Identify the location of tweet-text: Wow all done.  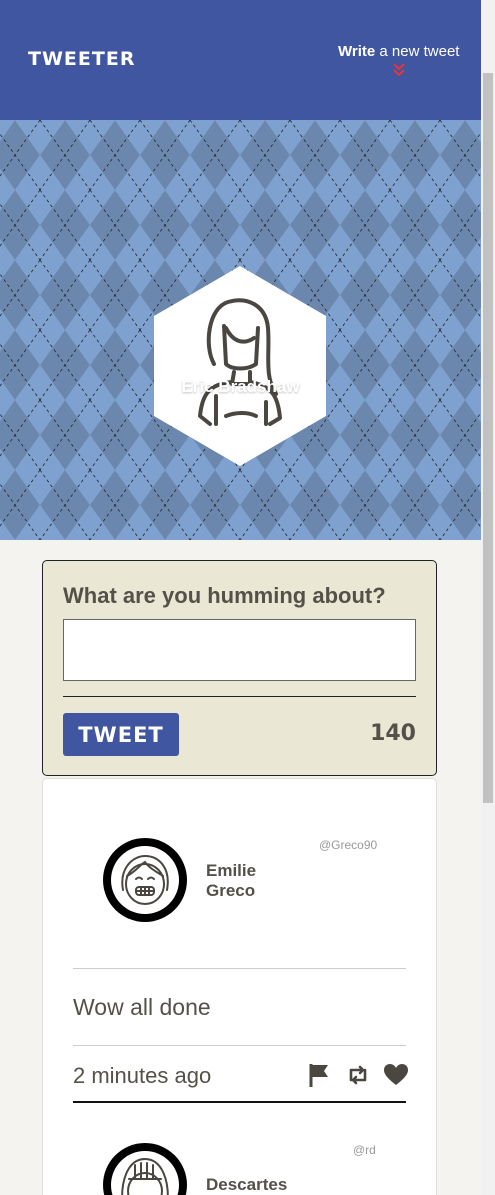
(142, 1007).